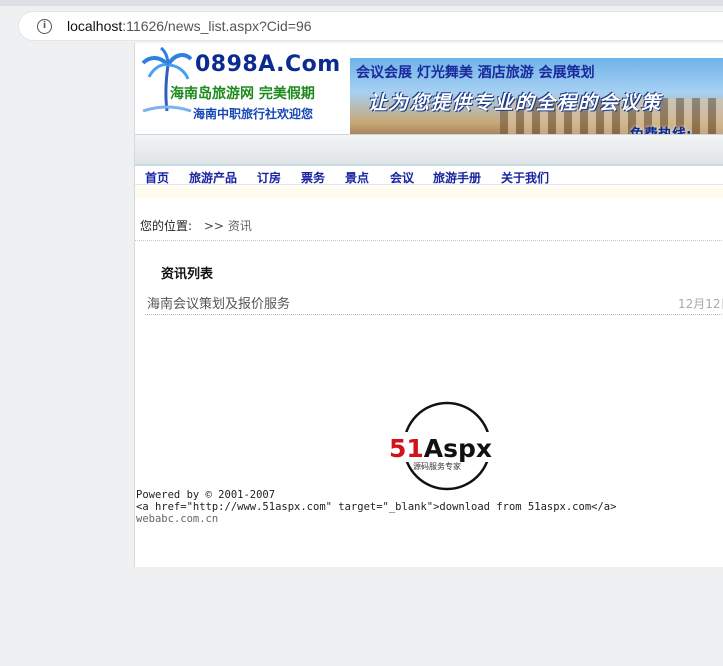 This screenshot has height=666, width=723. I want to click on address-bar: i localhost:11626/news_list.aspx?Cid=96, so click(370, 26).